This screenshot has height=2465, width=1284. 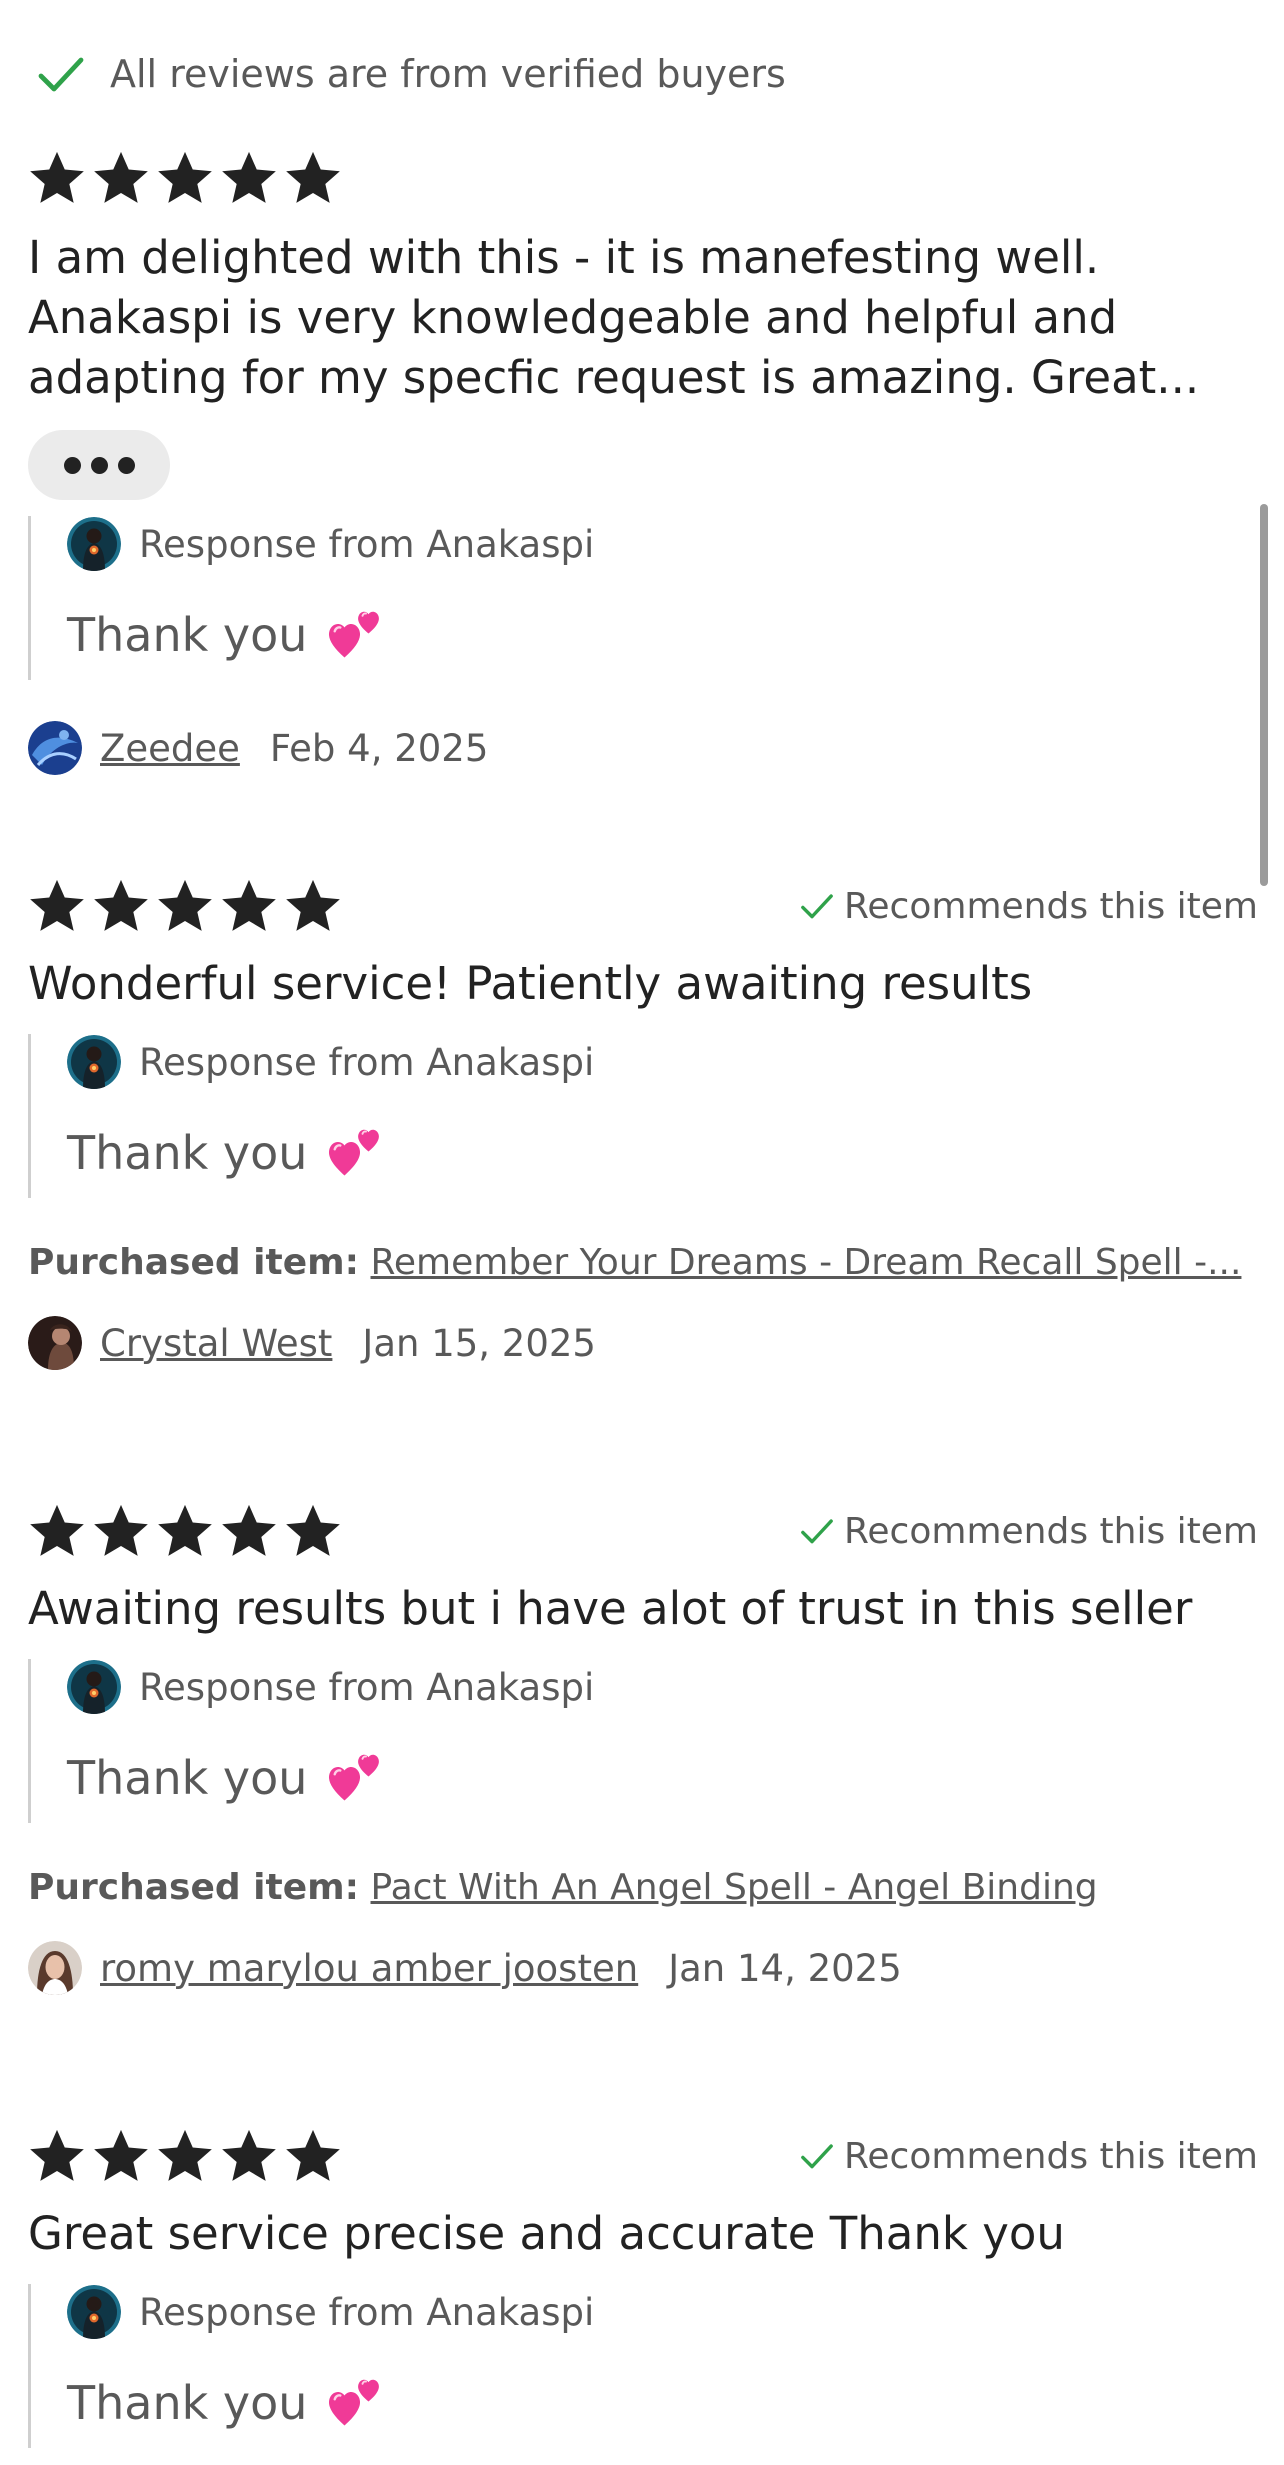 What do you see at coordinates (643, 748) in the screenshot?
I see `reviewer-byline: Zeedee Feb 4, 2025` at bounding box center [643, 748].